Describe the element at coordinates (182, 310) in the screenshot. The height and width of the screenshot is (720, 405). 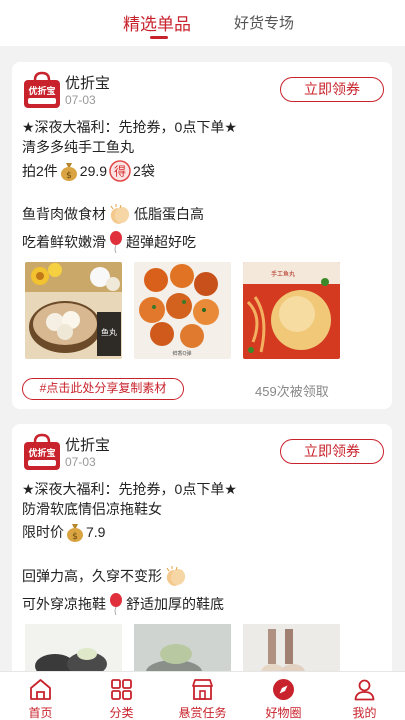
I see `product-photo: 鲜香Q弹` at that location.